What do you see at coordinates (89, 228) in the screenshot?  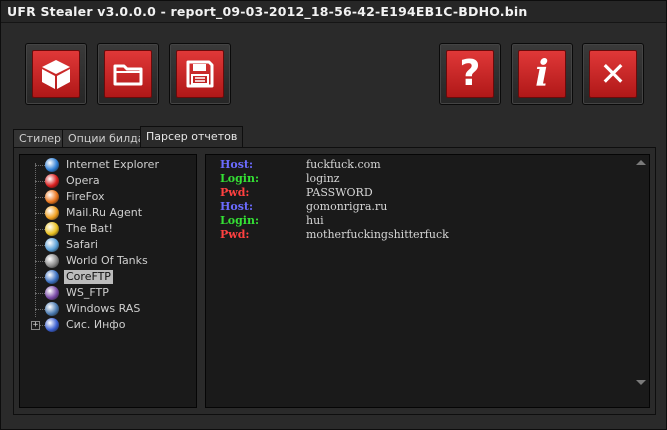 I see `tree-item-label: The Bat!` at bounding box center [89, 228].